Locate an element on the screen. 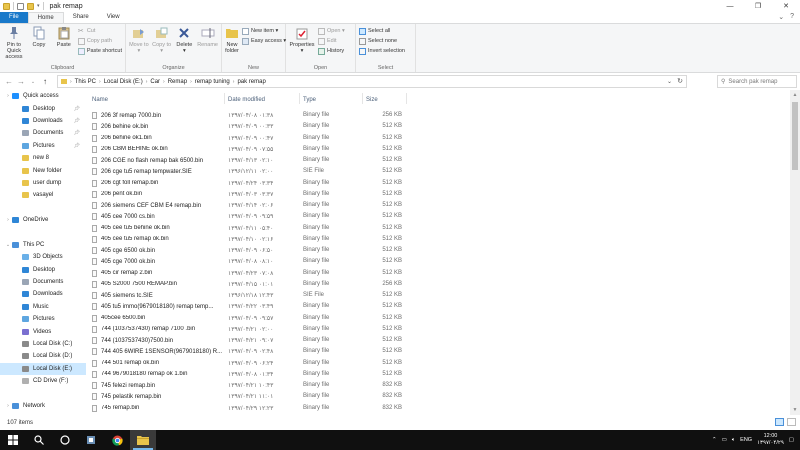 This screenshot has height=450, width=800. nav-item-documents: Documents 📌︎ is located at coordinates (43, 133).